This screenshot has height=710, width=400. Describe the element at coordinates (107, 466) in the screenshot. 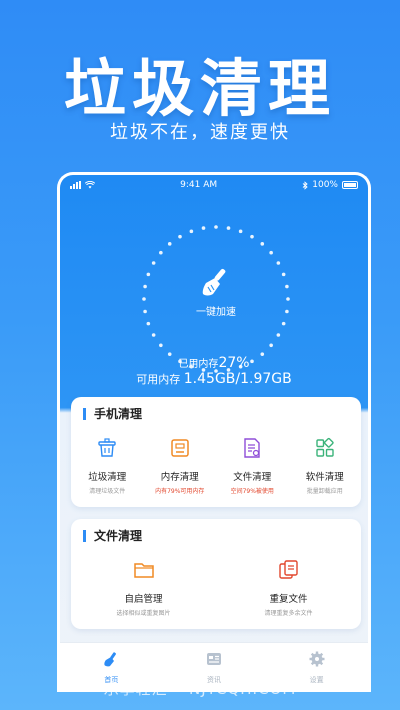

I see `junk-clean-item: 垃圾清理 清理垃圾文件` at that location.